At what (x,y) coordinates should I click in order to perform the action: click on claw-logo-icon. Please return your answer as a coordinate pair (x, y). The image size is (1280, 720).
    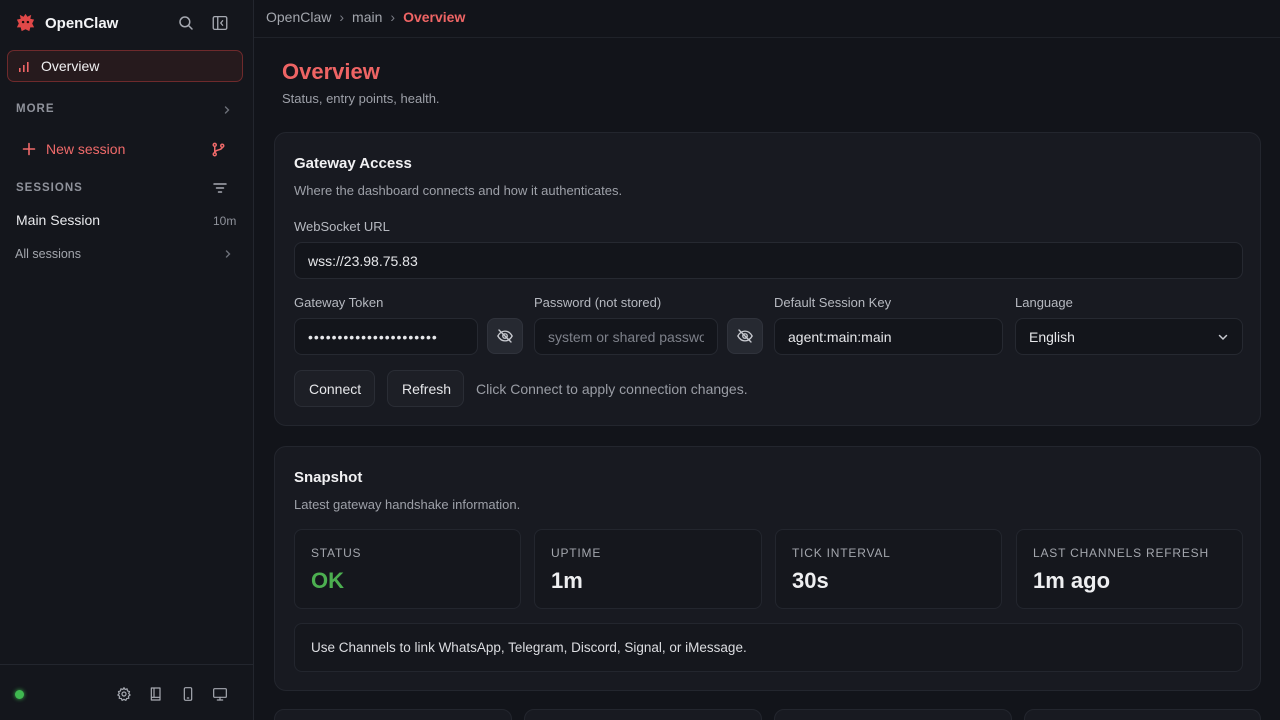
    Looking at the image, I should click on (25, 23).